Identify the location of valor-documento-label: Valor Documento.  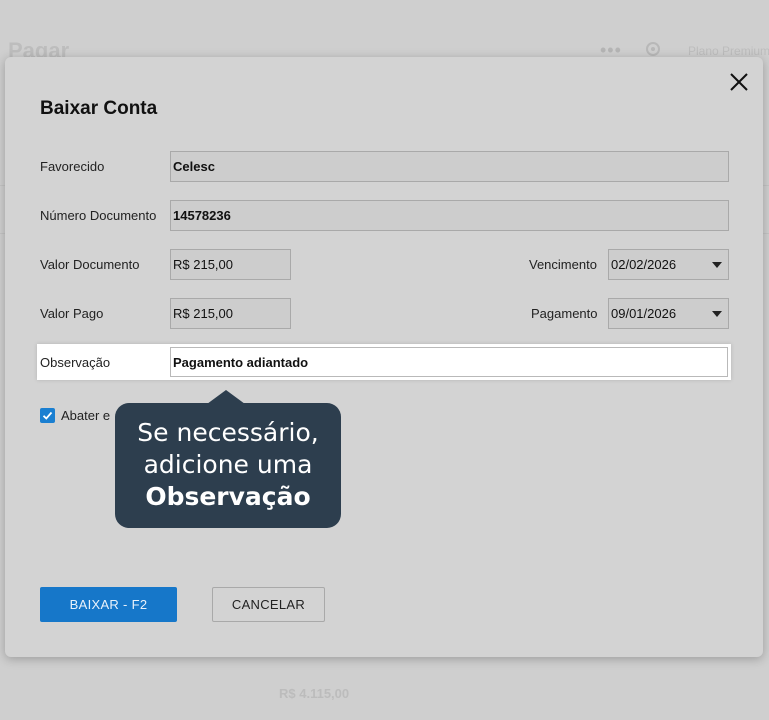
(90, 264).